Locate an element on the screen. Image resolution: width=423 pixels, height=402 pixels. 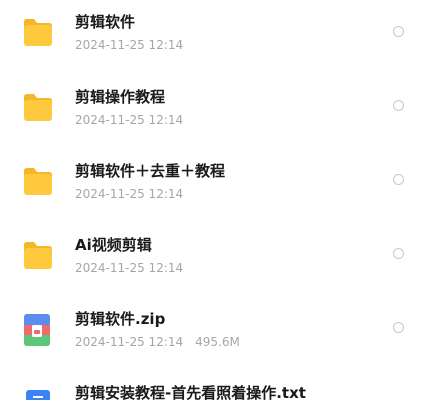
file-meta: 2024-11-25 12:14 495.6M is located at coordinates (157, 342).